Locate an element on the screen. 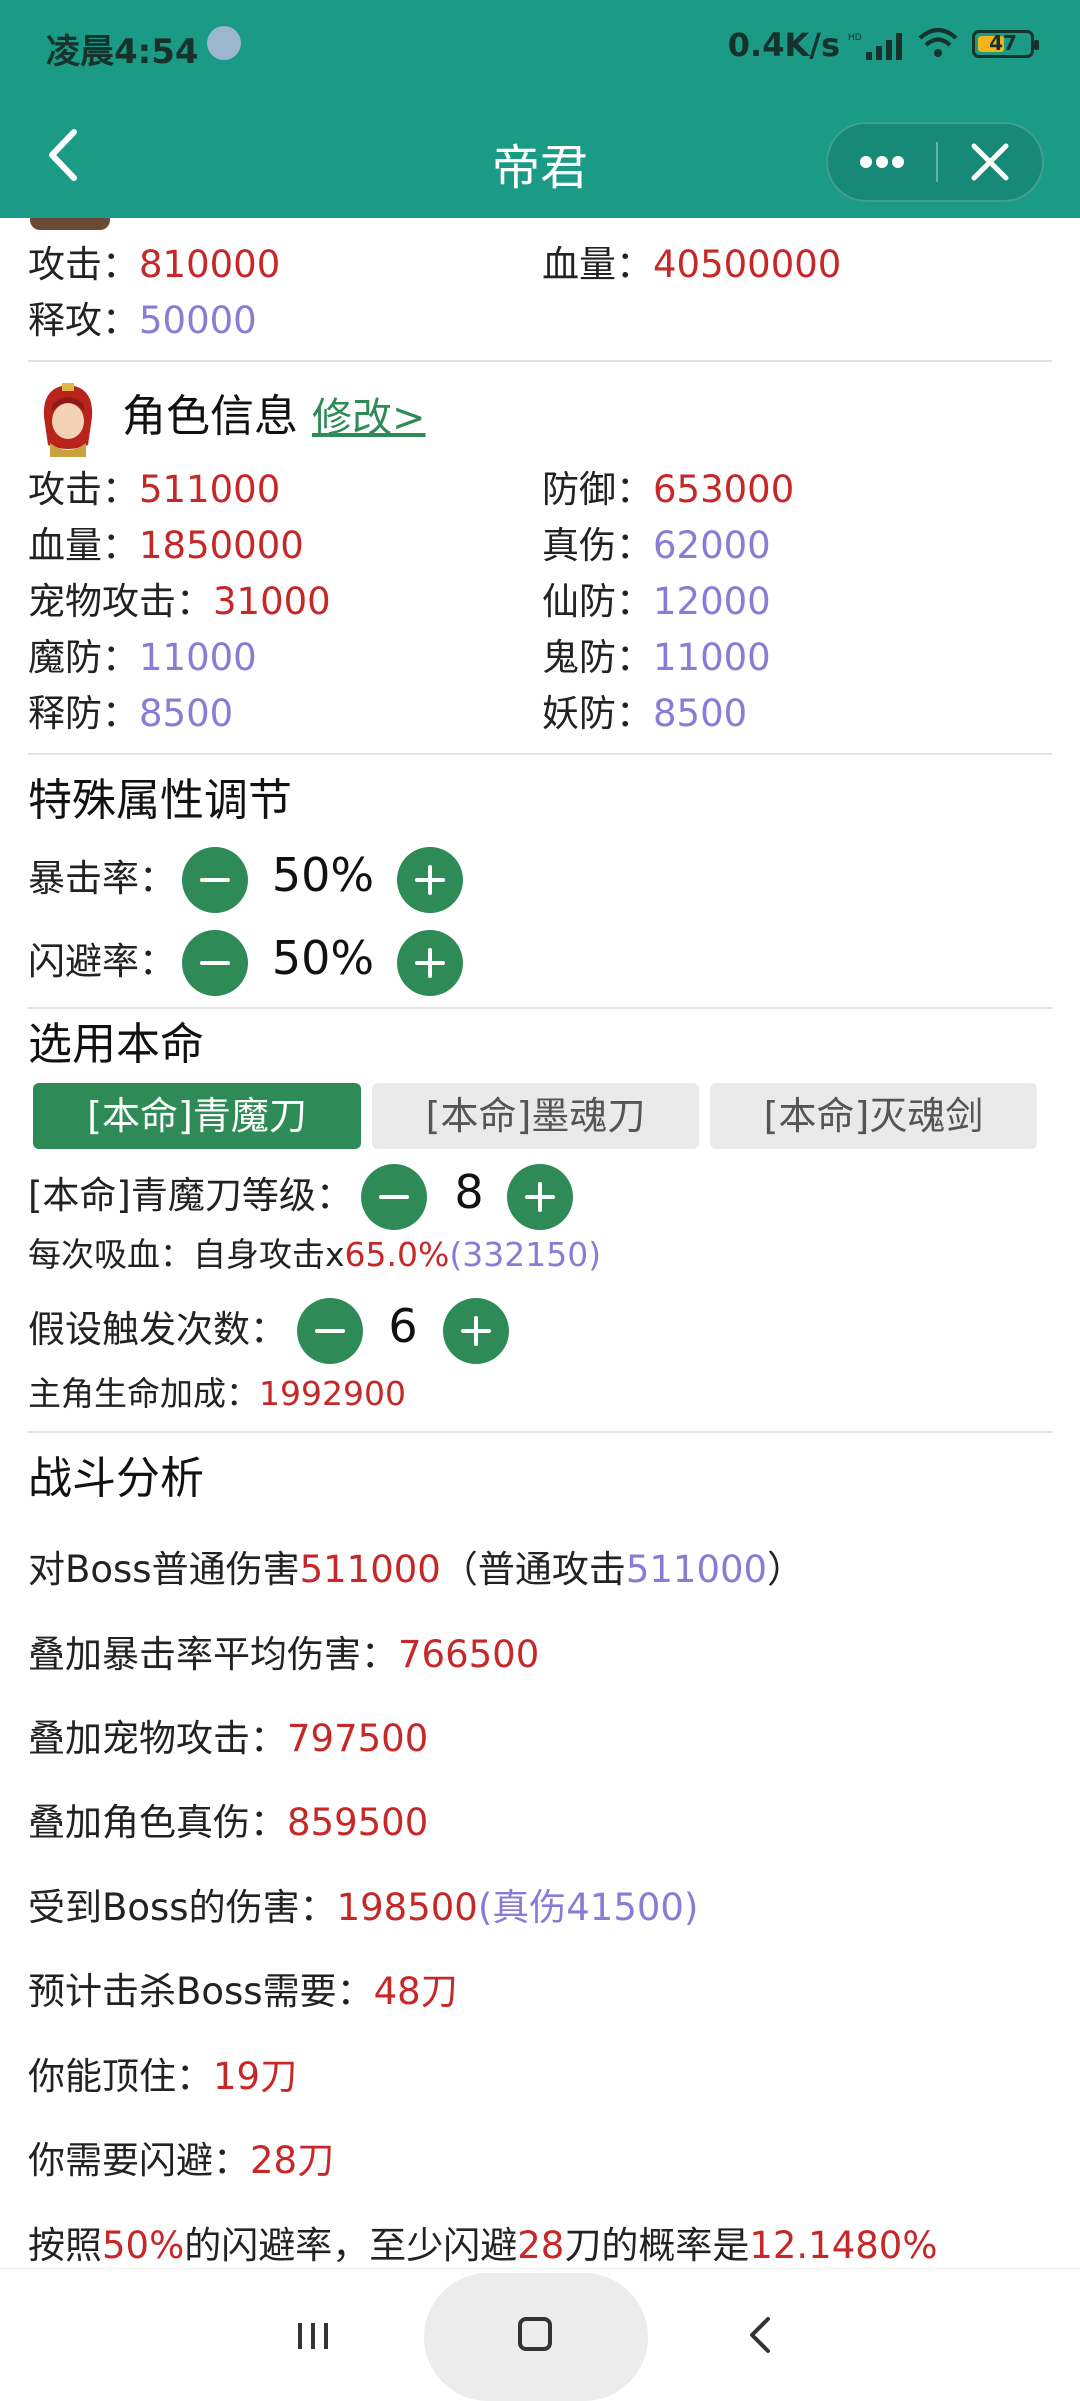 The width and height of the screenshot is (1080, 2401). role-demon-defense: 妖防：8500 is located at coordinates (645, 713).